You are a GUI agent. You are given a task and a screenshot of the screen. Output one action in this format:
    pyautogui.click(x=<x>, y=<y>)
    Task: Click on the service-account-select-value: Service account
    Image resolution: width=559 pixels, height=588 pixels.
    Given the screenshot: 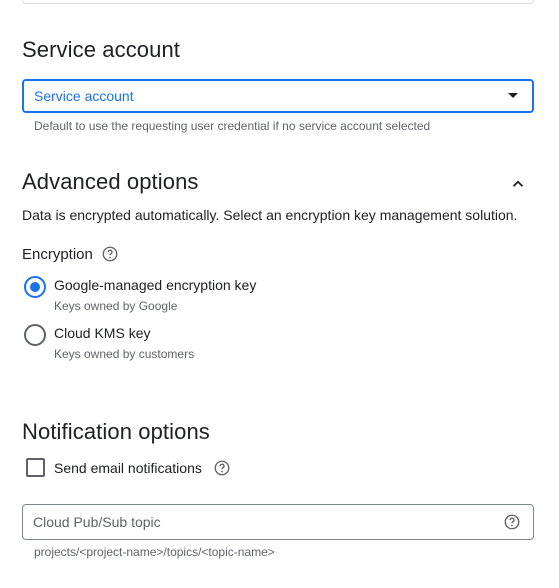 What is the action you would take?
    pyautogui.click(x=84, y=96)
    